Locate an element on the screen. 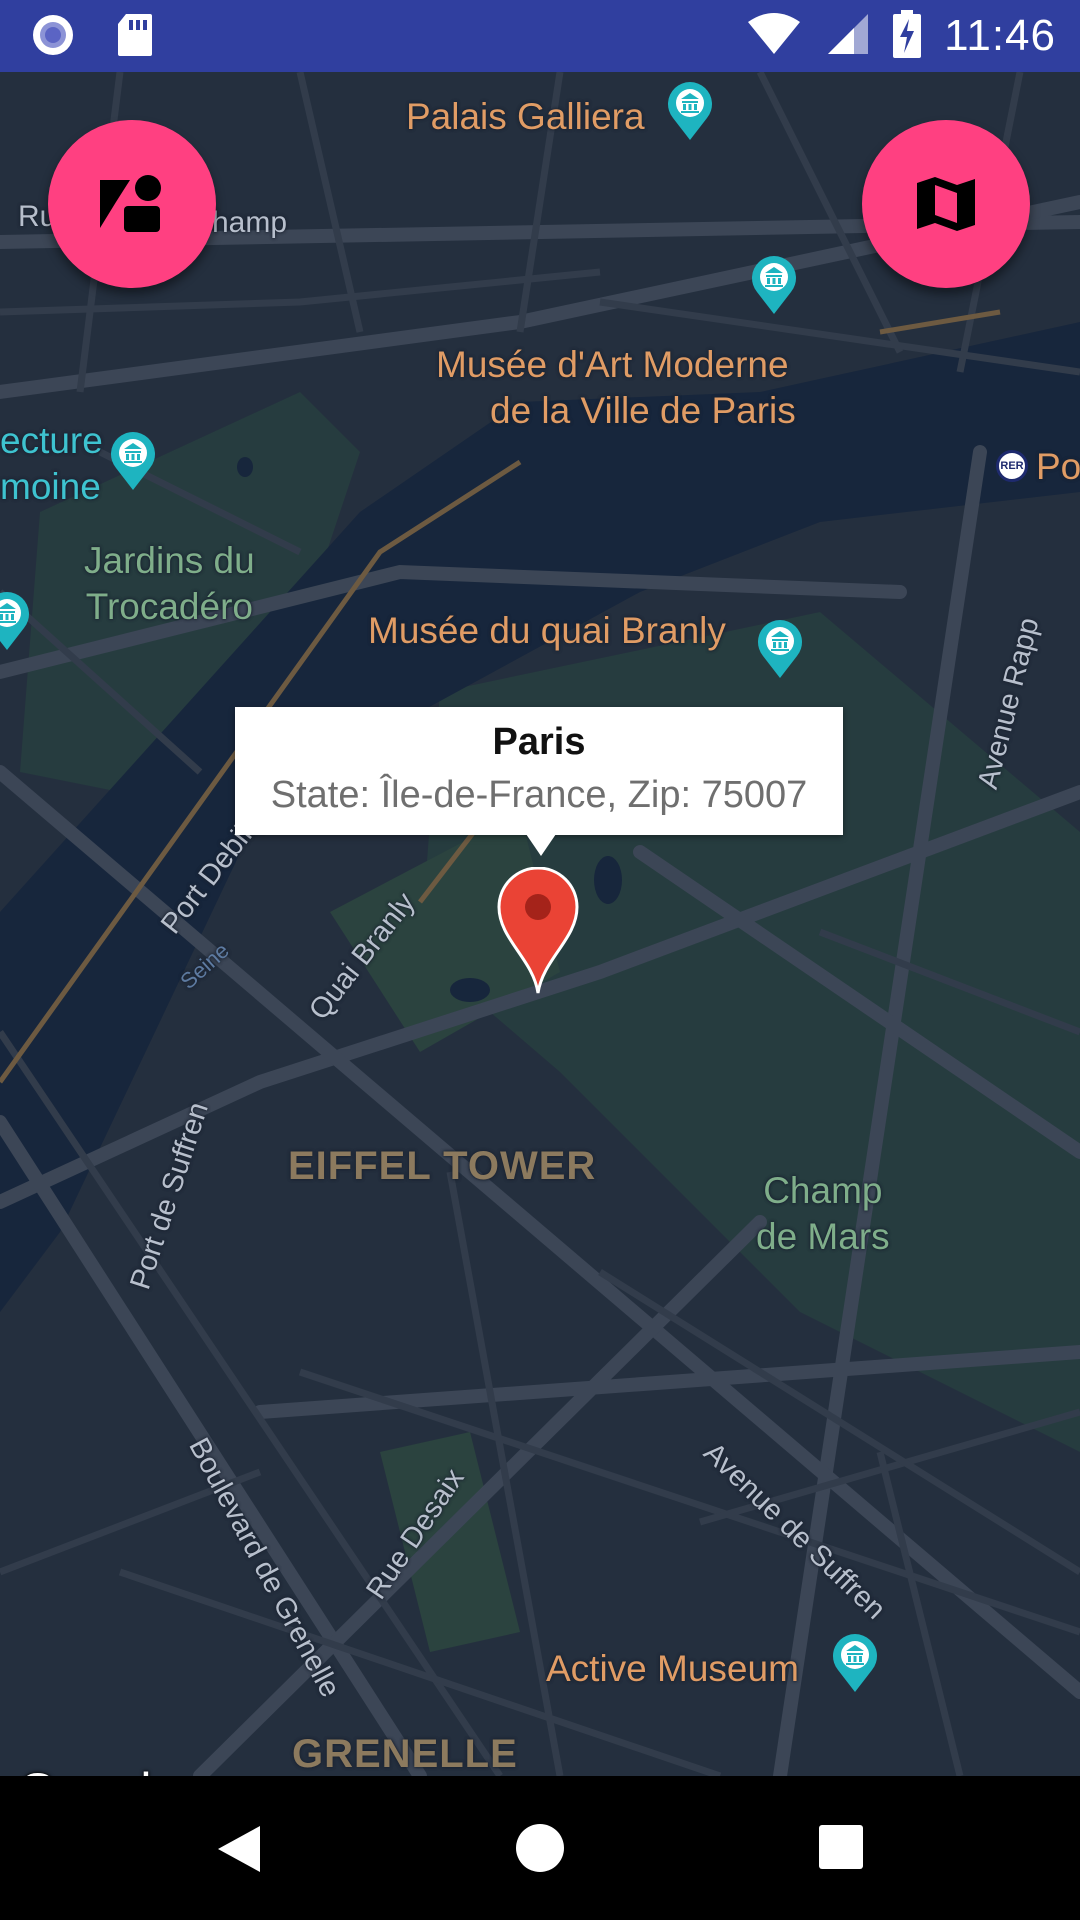  district-label-grenelle: GRENELLE is located at coordinates (405, 1754).